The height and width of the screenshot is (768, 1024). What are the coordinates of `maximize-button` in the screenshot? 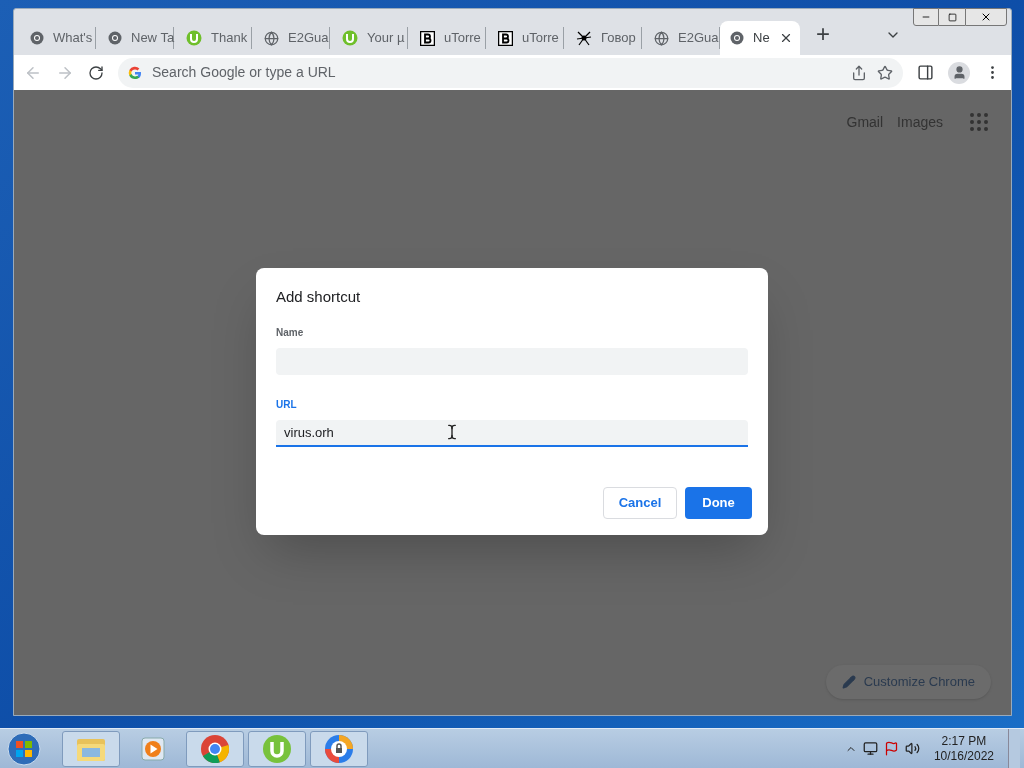 It's located at (952, 17).